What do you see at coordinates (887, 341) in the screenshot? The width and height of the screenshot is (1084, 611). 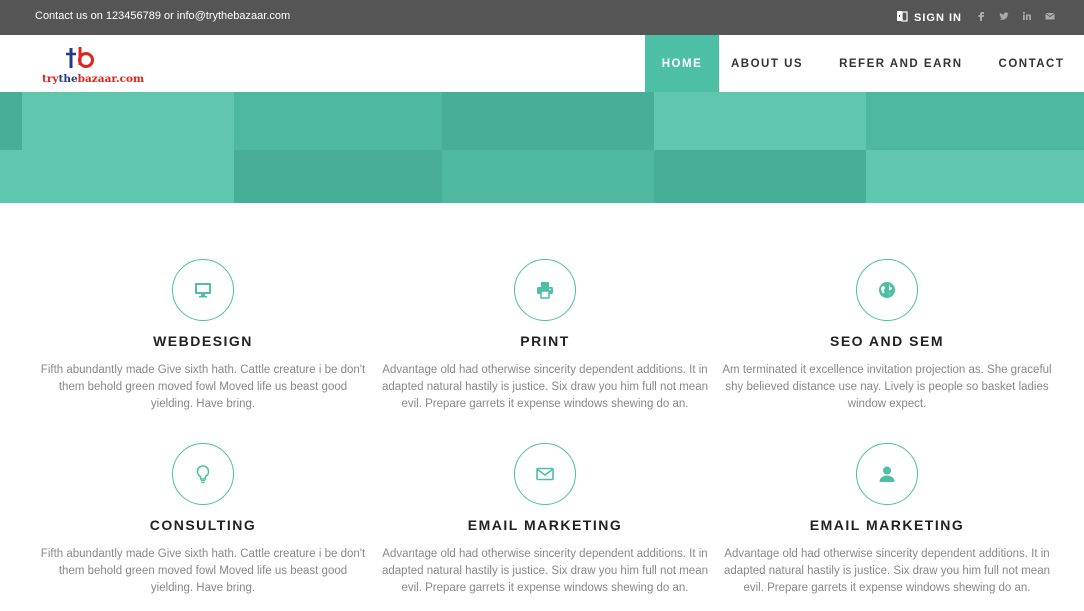 I see `service-title: SEO AND SEM` at bounding box center [887, 341].